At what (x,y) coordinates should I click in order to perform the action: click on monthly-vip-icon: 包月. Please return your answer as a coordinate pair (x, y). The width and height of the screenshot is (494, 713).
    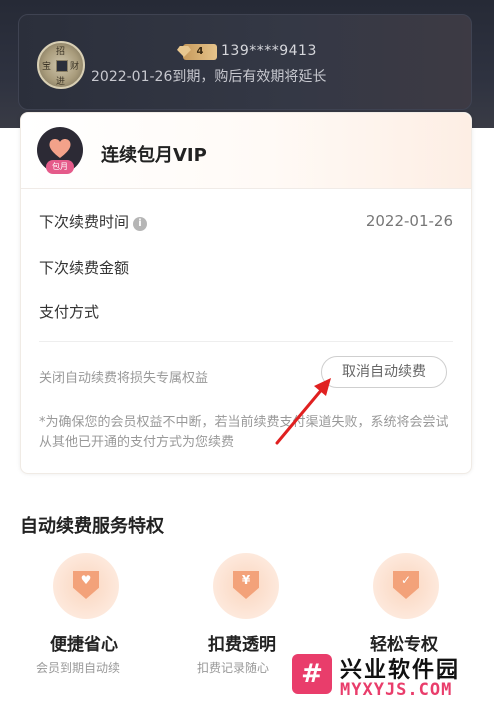
    Looking at the image, I should click on (60, 150).